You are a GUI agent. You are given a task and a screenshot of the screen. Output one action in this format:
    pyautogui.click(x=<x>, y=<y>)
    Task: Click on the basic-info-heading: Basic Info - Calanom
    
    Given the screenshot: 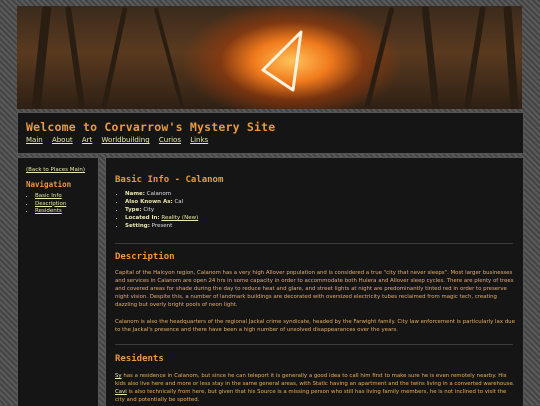 What is the action you would take?
    pyautogui.click(x=169, y=180)
    